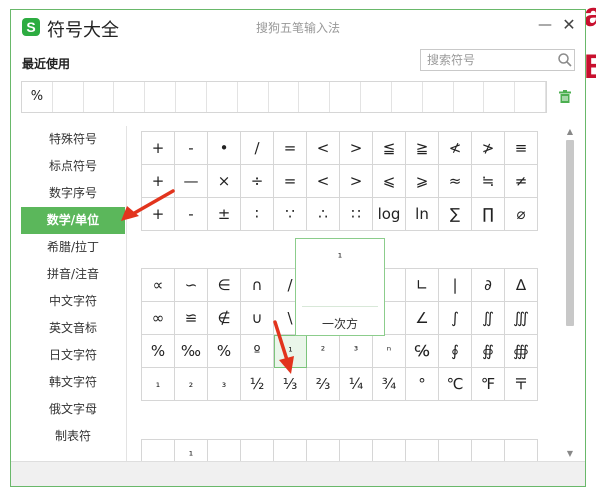 The image size is (596, 498). I want to click on symbol-cell: ÷, so click(257, 181).